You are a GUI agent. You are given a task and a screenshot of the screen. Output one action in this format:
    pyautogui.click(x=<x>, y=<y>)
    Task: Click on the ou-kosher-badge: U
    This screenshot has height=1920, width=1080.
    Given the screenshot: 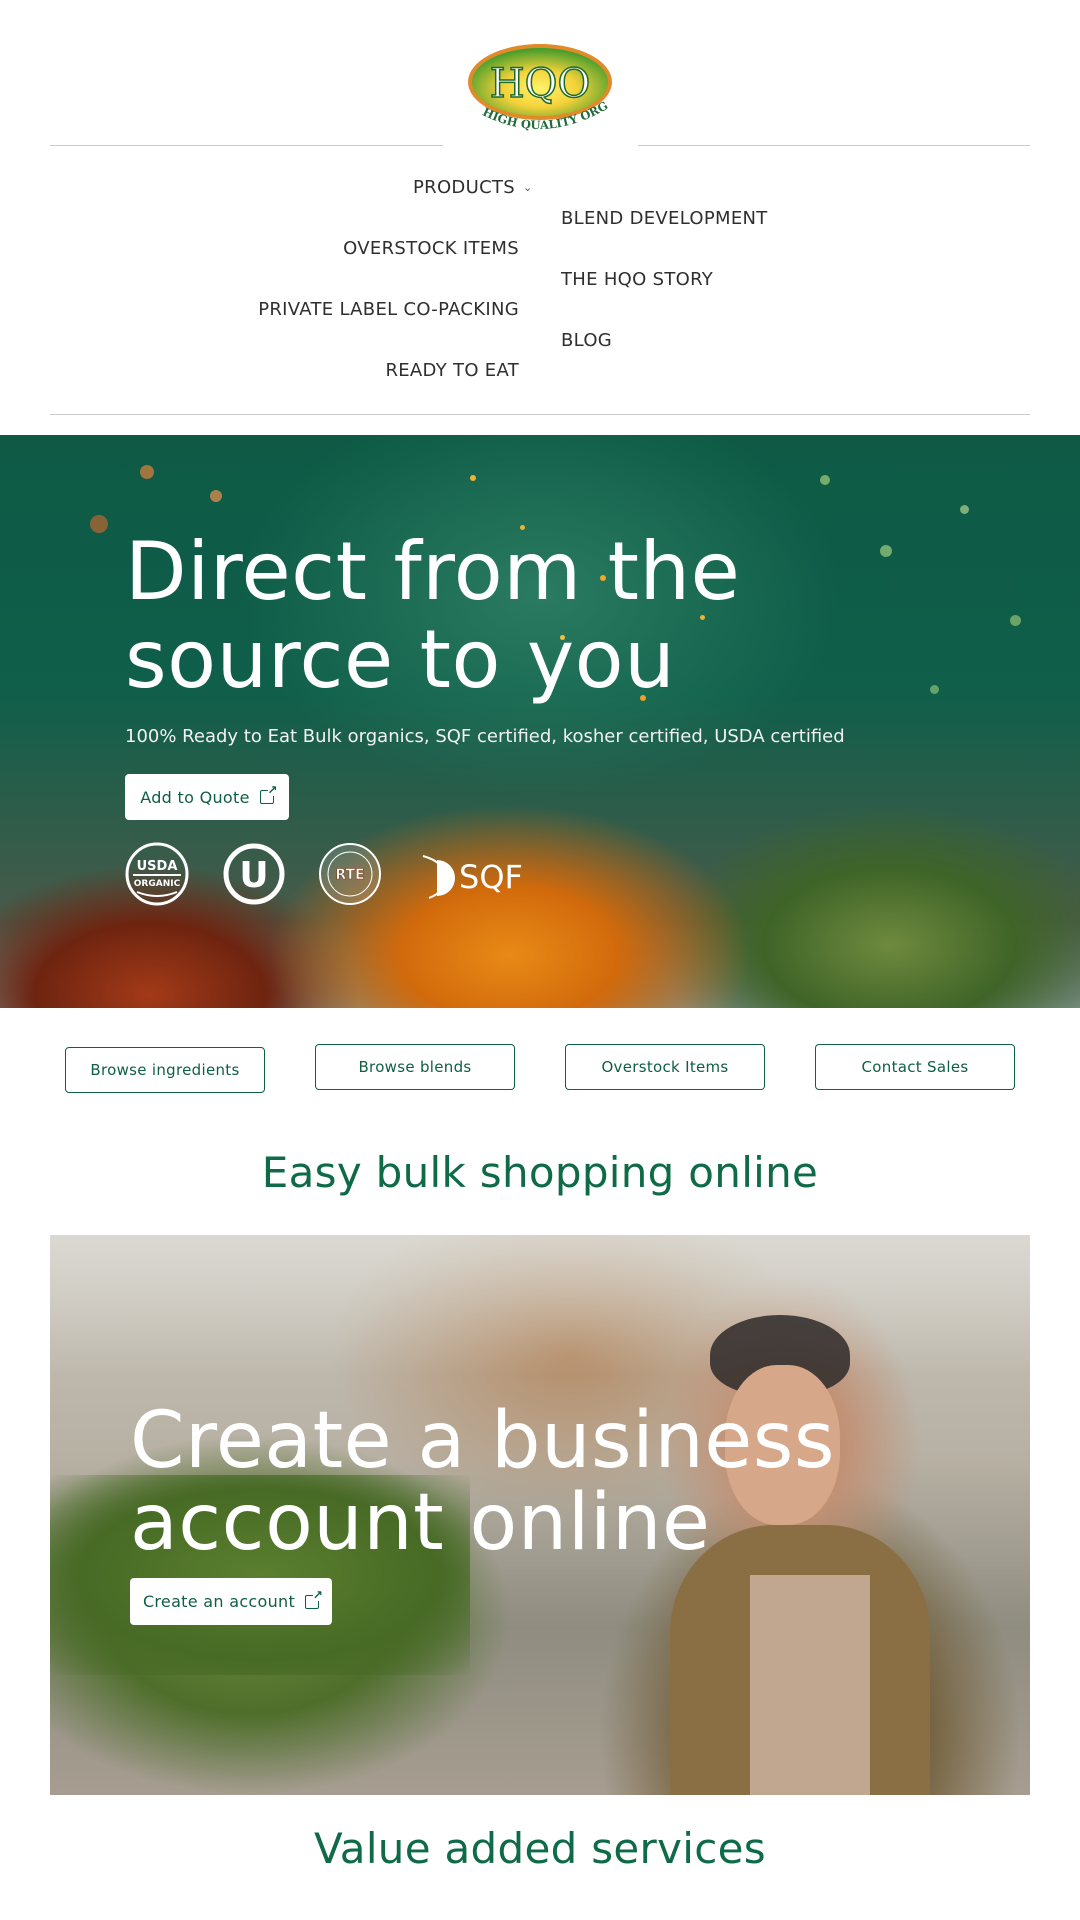 What is the action you would take?
    pyautogui.click(x=254, y=874)
    